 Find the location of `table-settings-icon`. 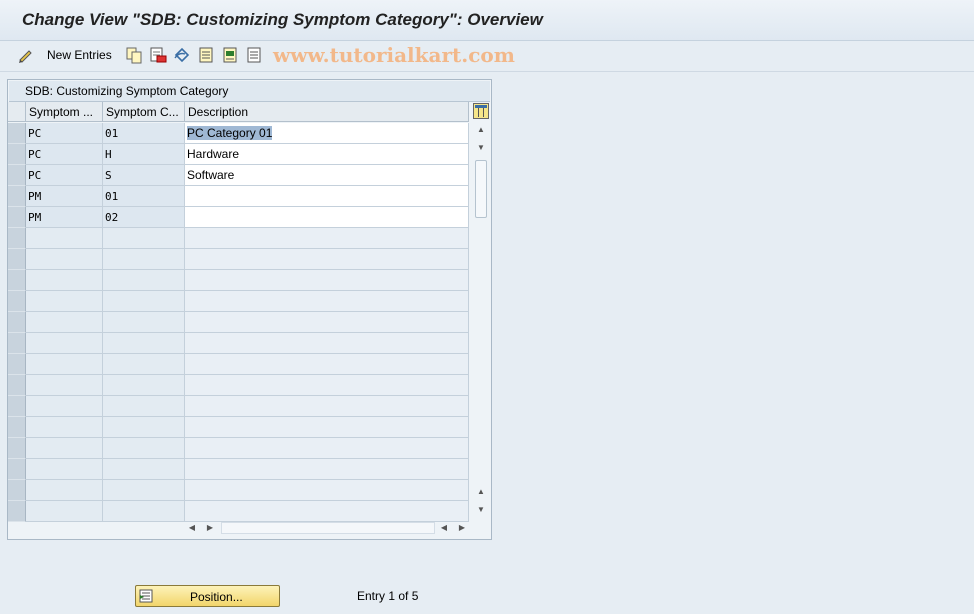

table-settings-icon is located at coordinates (481, 111).